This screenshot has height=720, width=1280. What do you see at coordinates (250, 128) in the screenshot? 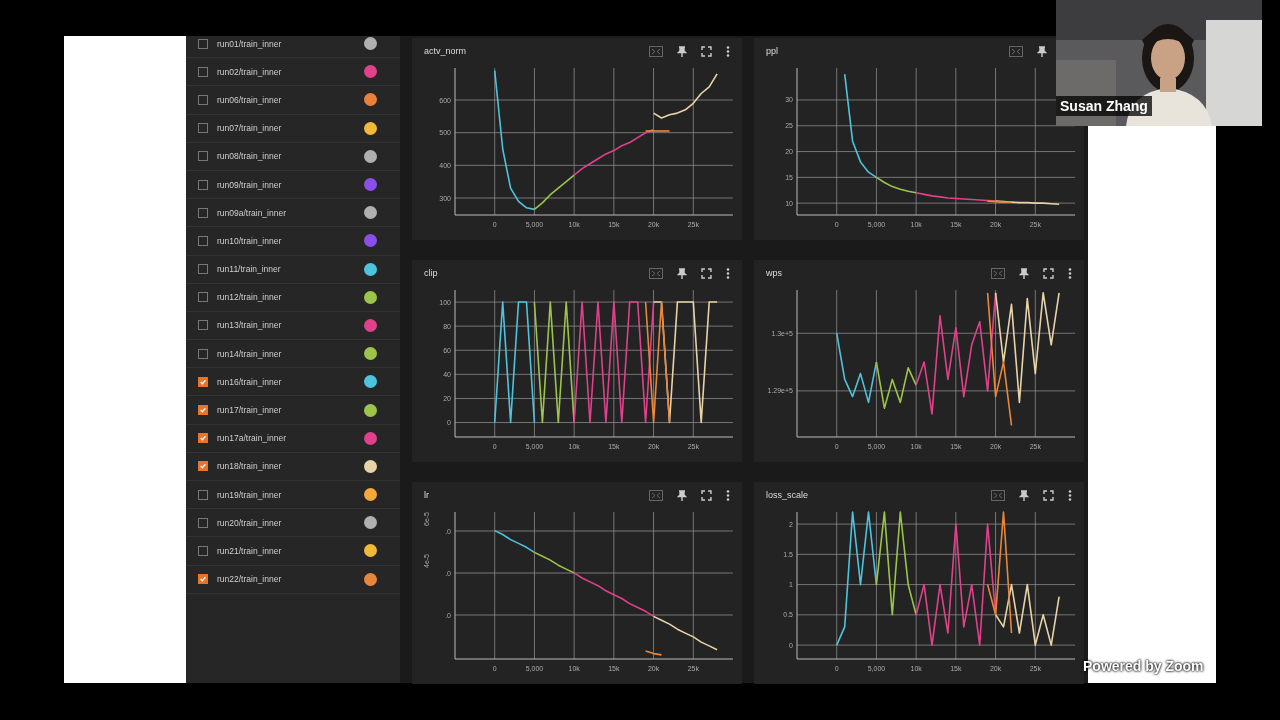
I see `run-name: run07/train_inner` at bounding box center [250, 128].